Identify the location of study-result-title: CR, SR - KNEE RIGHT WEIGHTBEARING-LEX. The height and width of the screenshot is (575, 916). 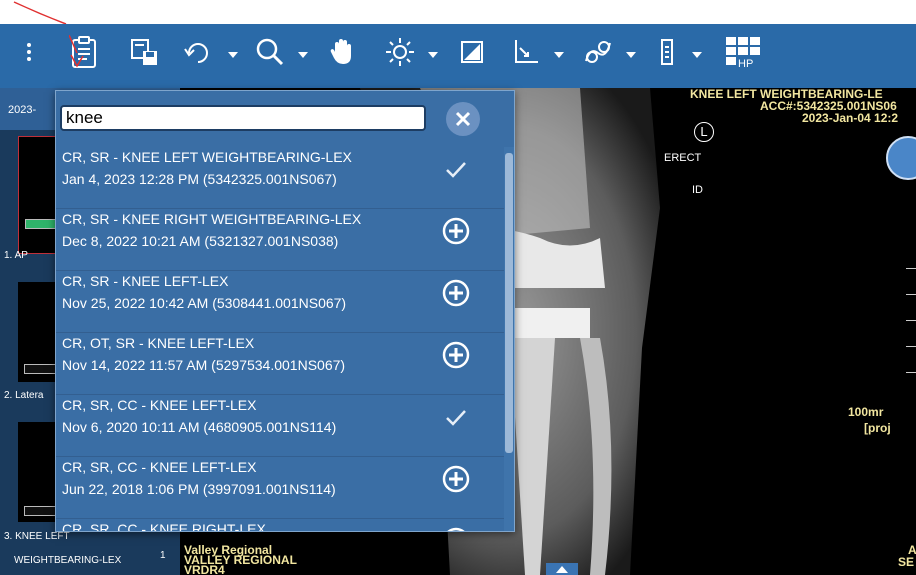
(212, 219).